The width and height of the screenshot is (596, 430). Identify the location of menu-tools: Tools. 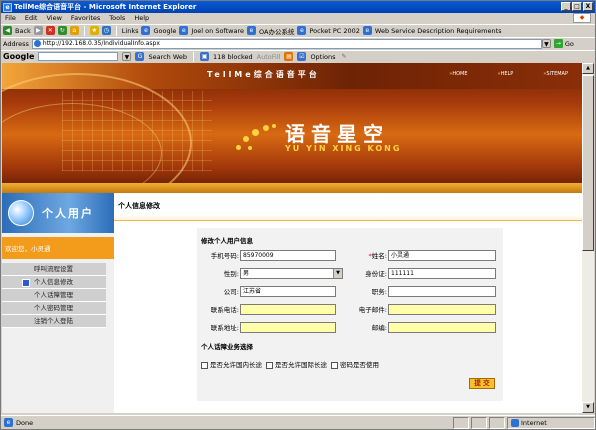
(117, 18).